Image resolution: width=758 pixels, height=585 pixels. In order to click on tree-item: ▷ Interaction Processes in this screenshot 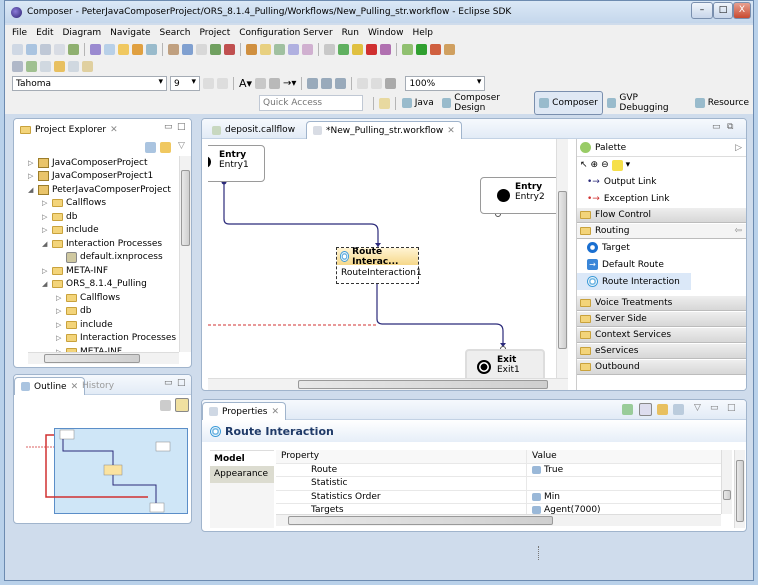, I will do `click(103, 339)`.